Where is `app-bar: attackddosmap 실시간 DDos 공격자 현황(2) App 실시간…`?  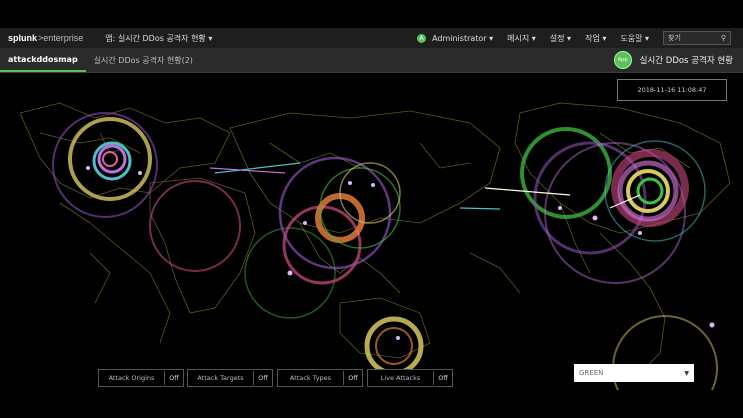
app-bar: attackddosmap 실시간 DDos 공격자 현황(2) App 실시간… is located at coordinates (371, 60).